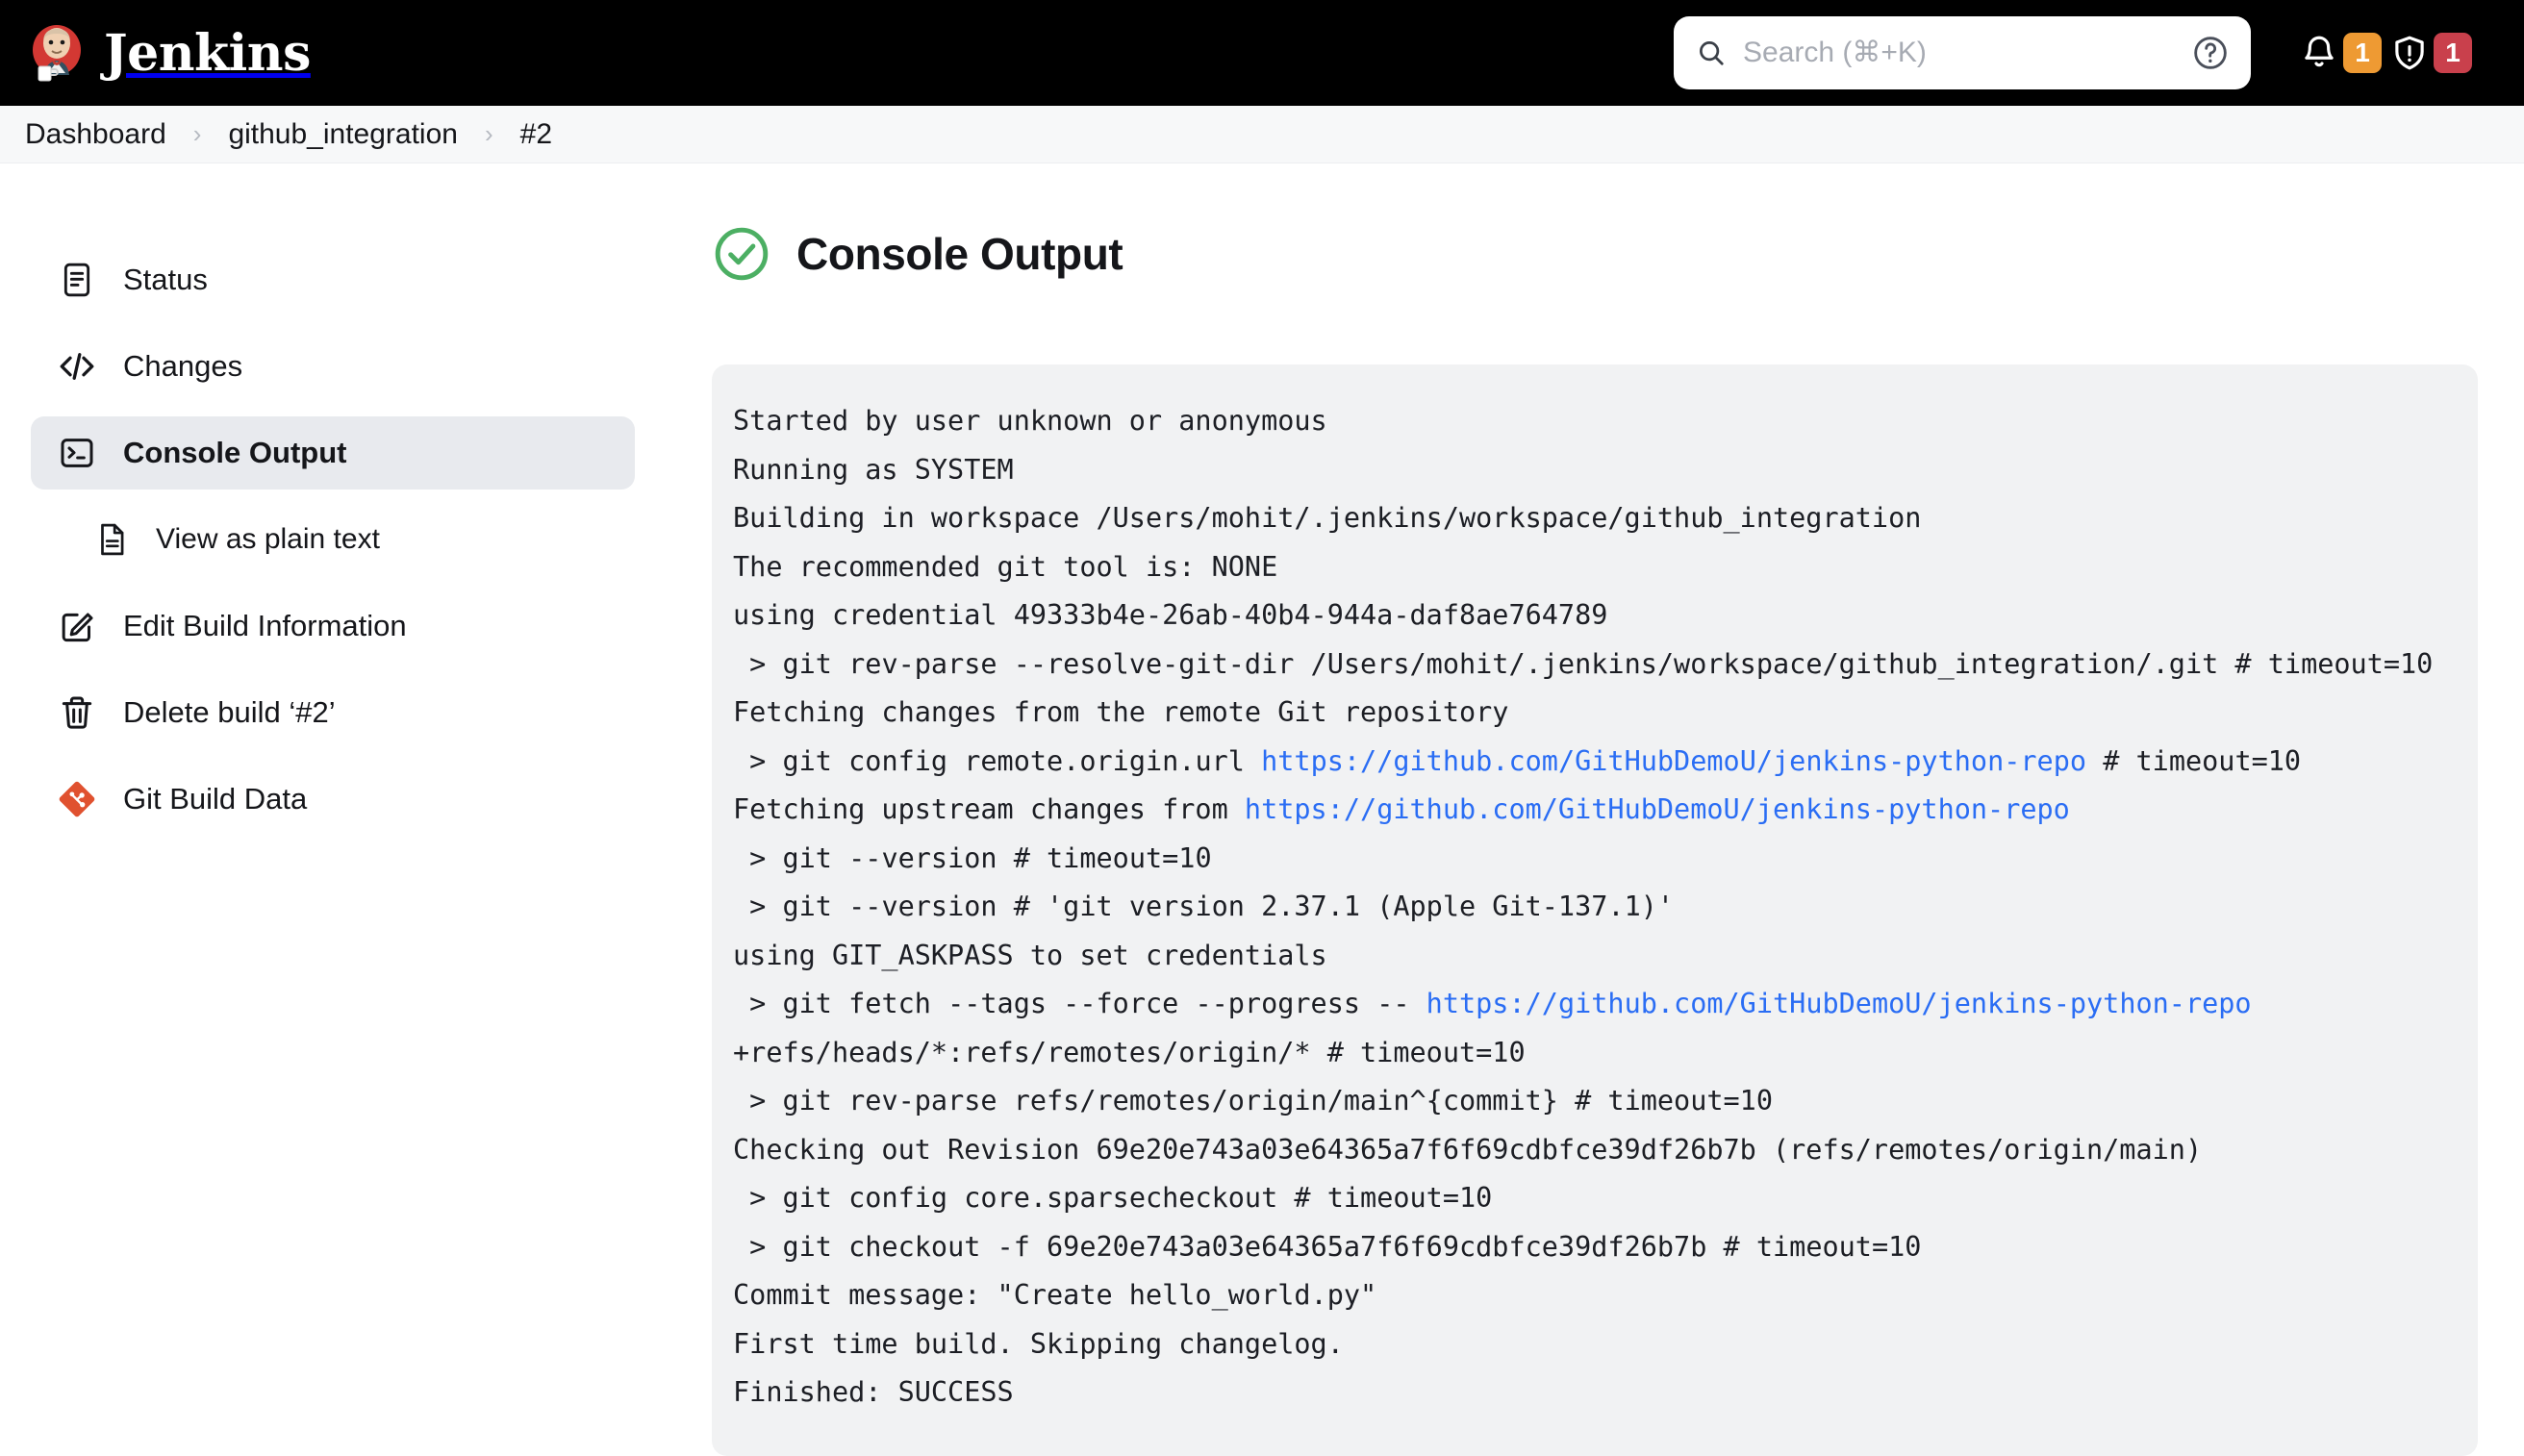 Image resolution: width=2524 pixels, height=1456 pixels. I want to click on top-header-bar: Jenkins 1, so click(1262, 53).